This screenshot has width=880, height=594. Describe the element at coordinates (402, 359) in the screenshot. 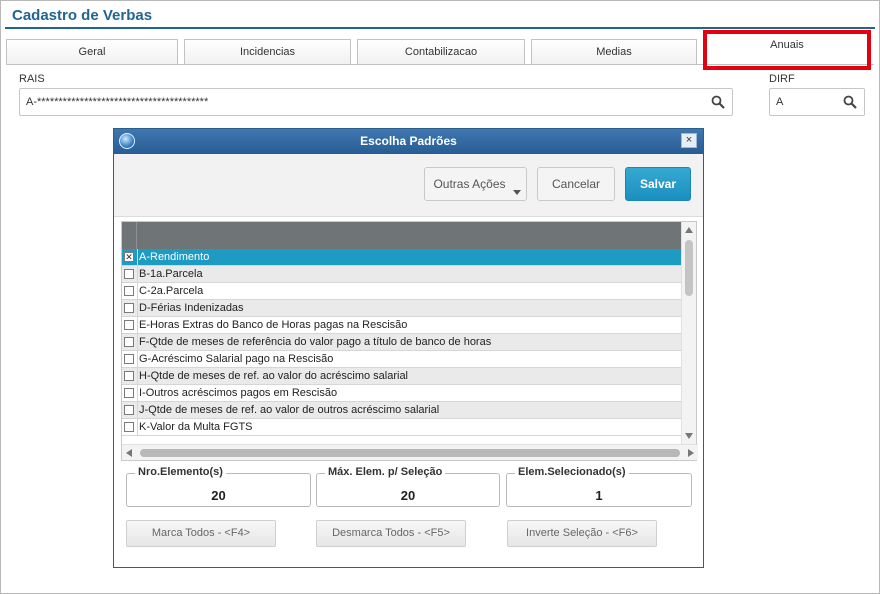

I see `grid-row: G-Acréscimo Salarial pago na Rescisão` at that location.